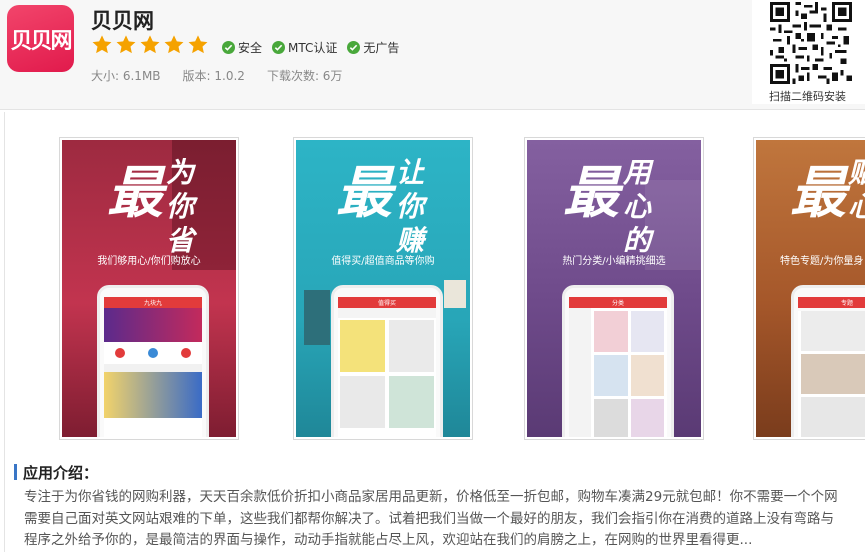 The height and width of the screenshot is (552, 865). I want to click on screenshot-subtitle: 我们够用心/你们购放心, so click(149, 261).